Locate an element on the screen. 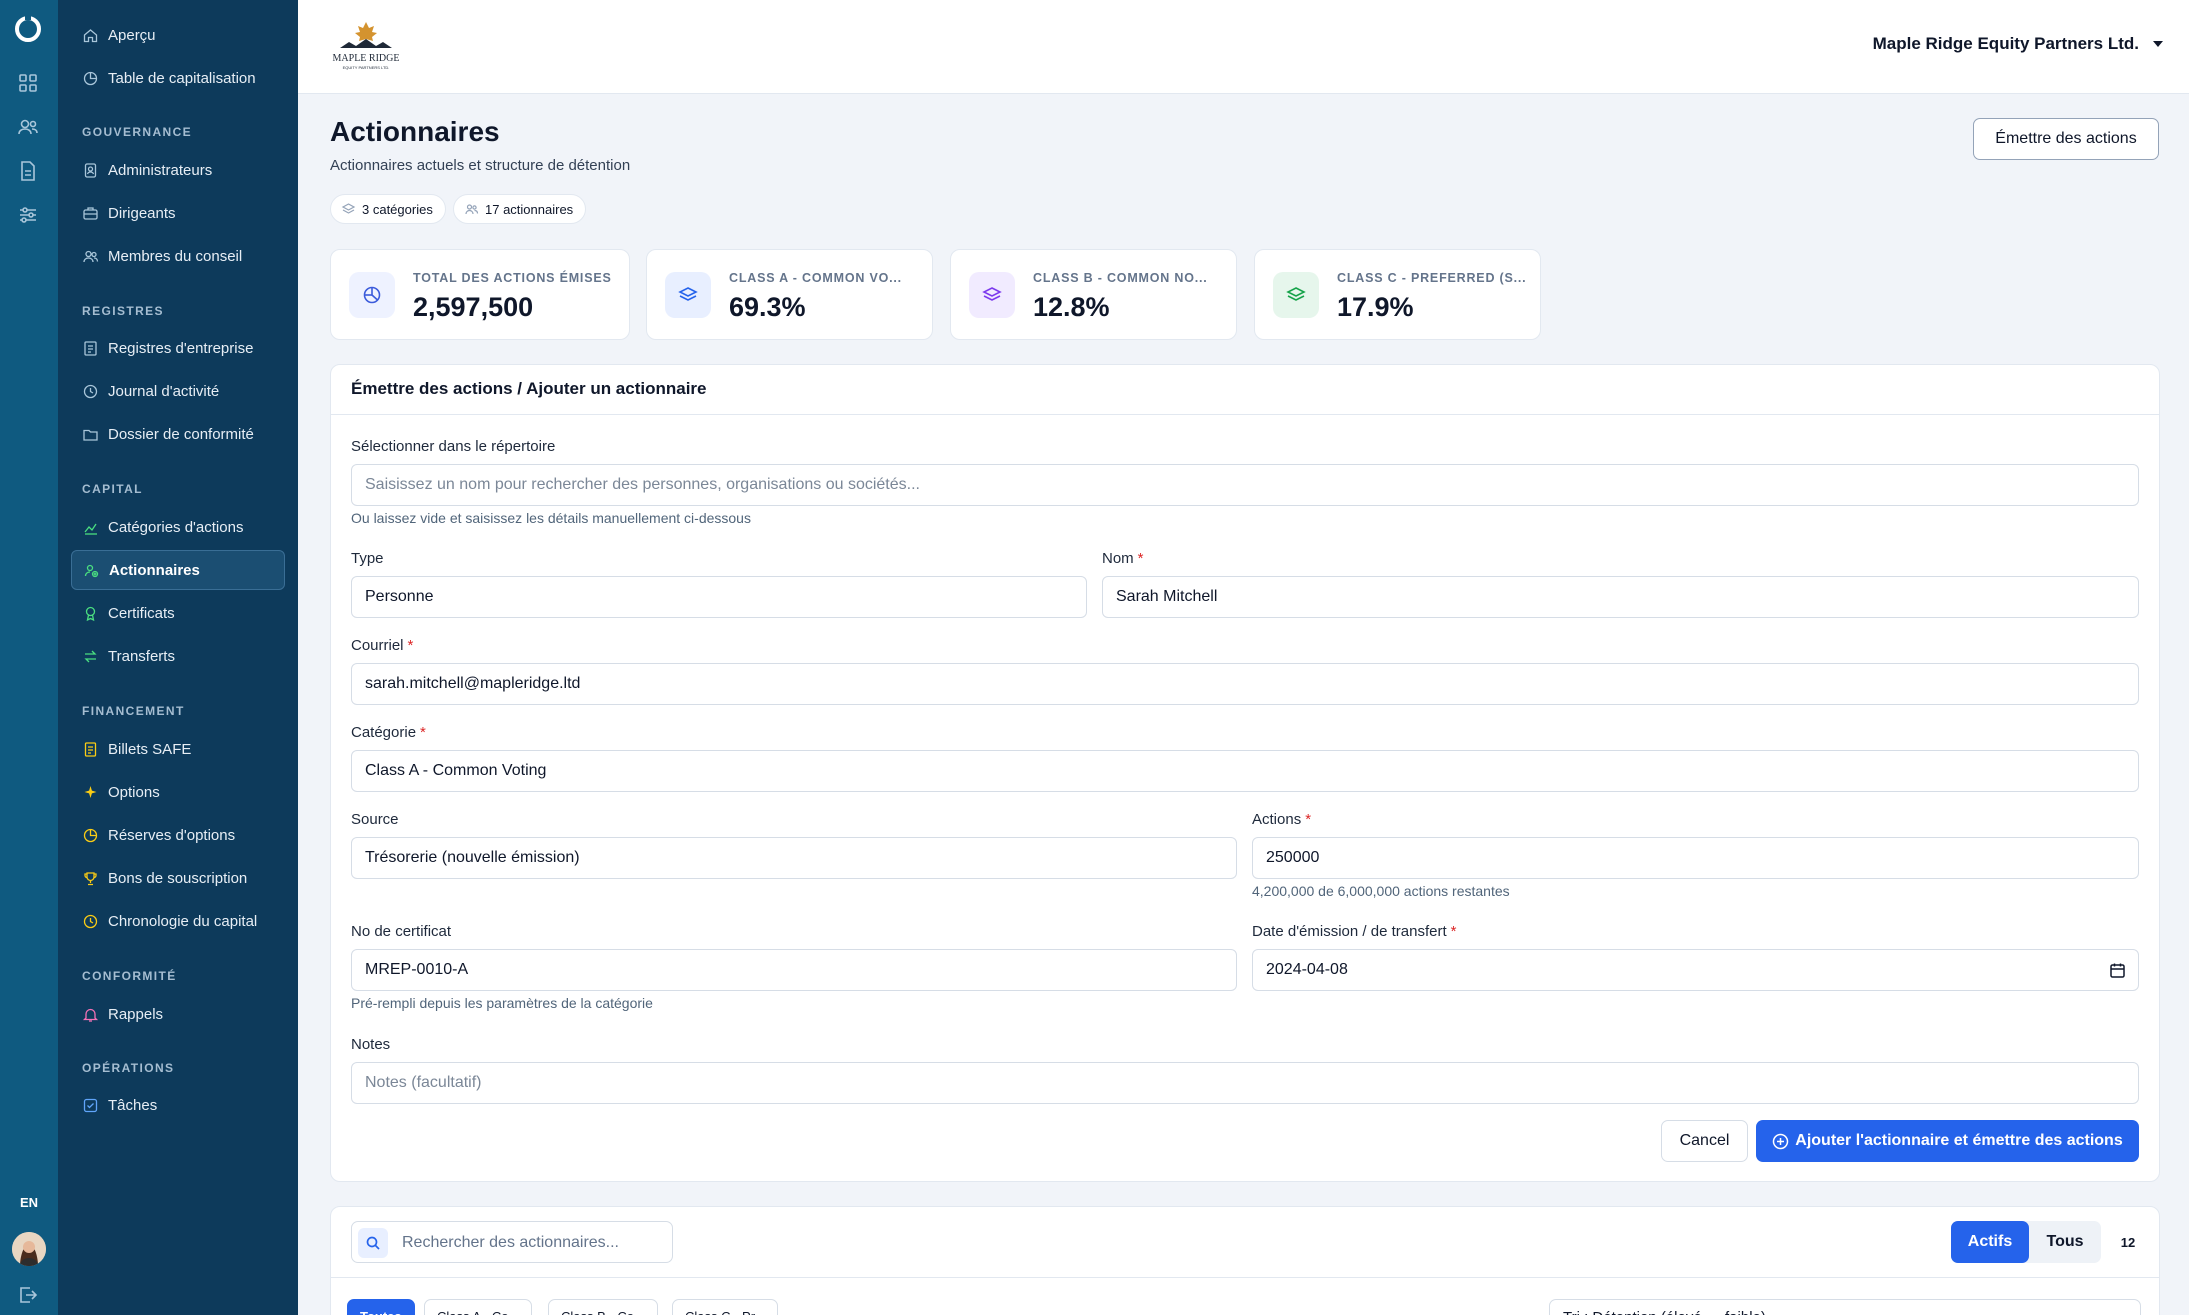  logout-icon is located at coordinates (28, 1295).